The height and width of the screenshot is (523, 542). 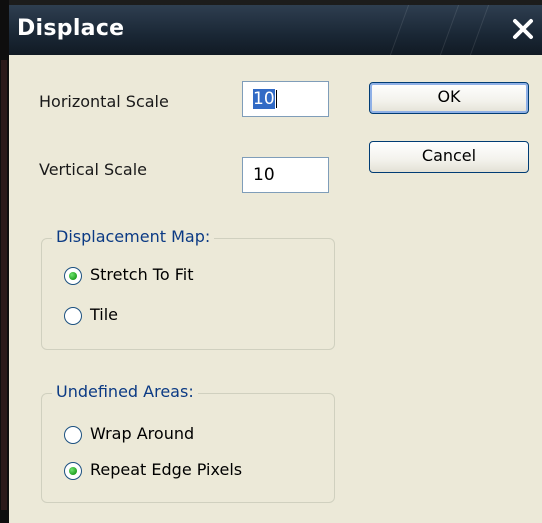 I want to click on vertical-scale-input: 10, so click(x=285, y=175).